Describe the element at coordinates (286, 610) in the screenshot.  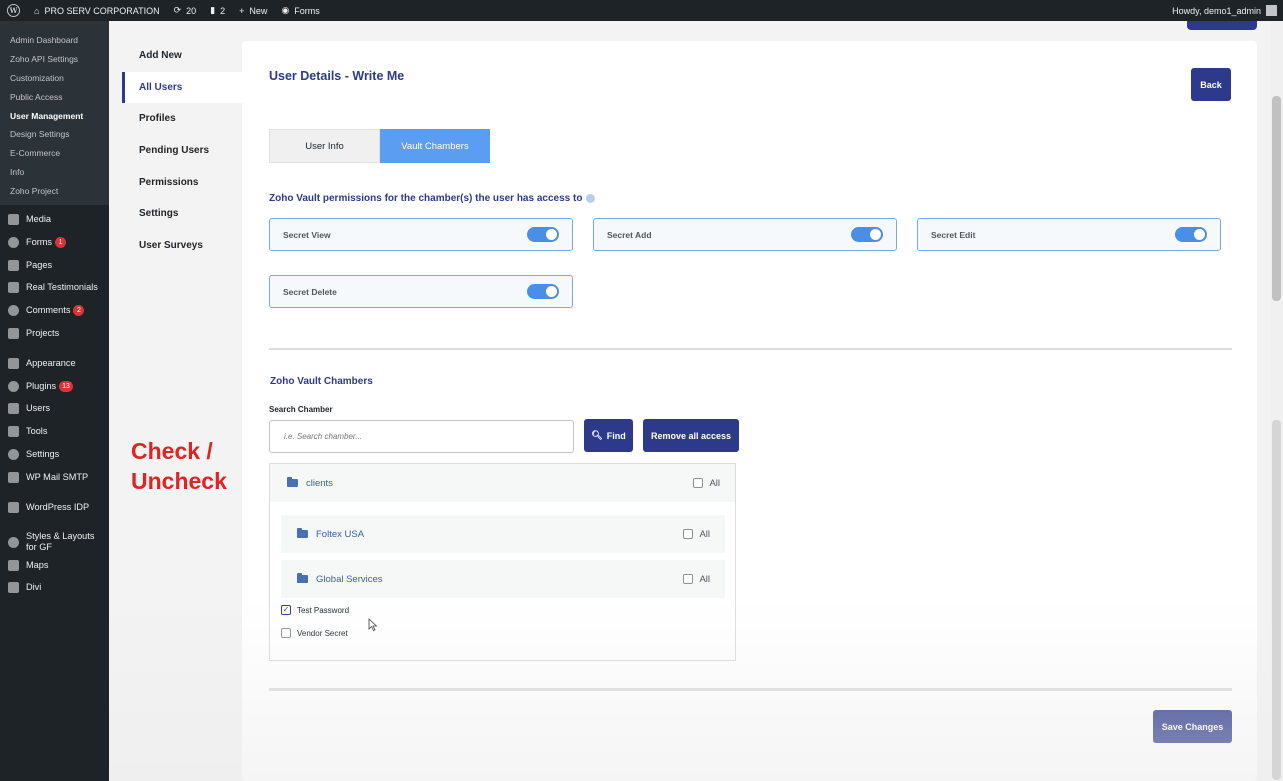
I see `checkbox-checked: ✓` at that location.